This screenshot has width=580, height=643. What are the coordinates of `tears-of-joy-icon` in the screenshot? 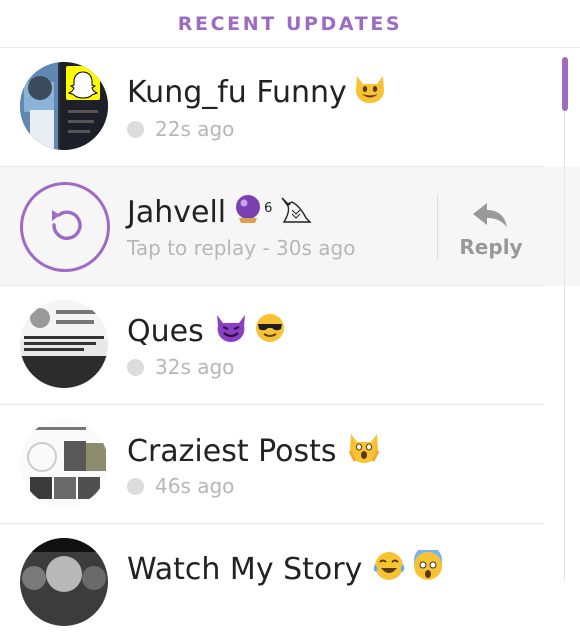 It's located at (389, 570).